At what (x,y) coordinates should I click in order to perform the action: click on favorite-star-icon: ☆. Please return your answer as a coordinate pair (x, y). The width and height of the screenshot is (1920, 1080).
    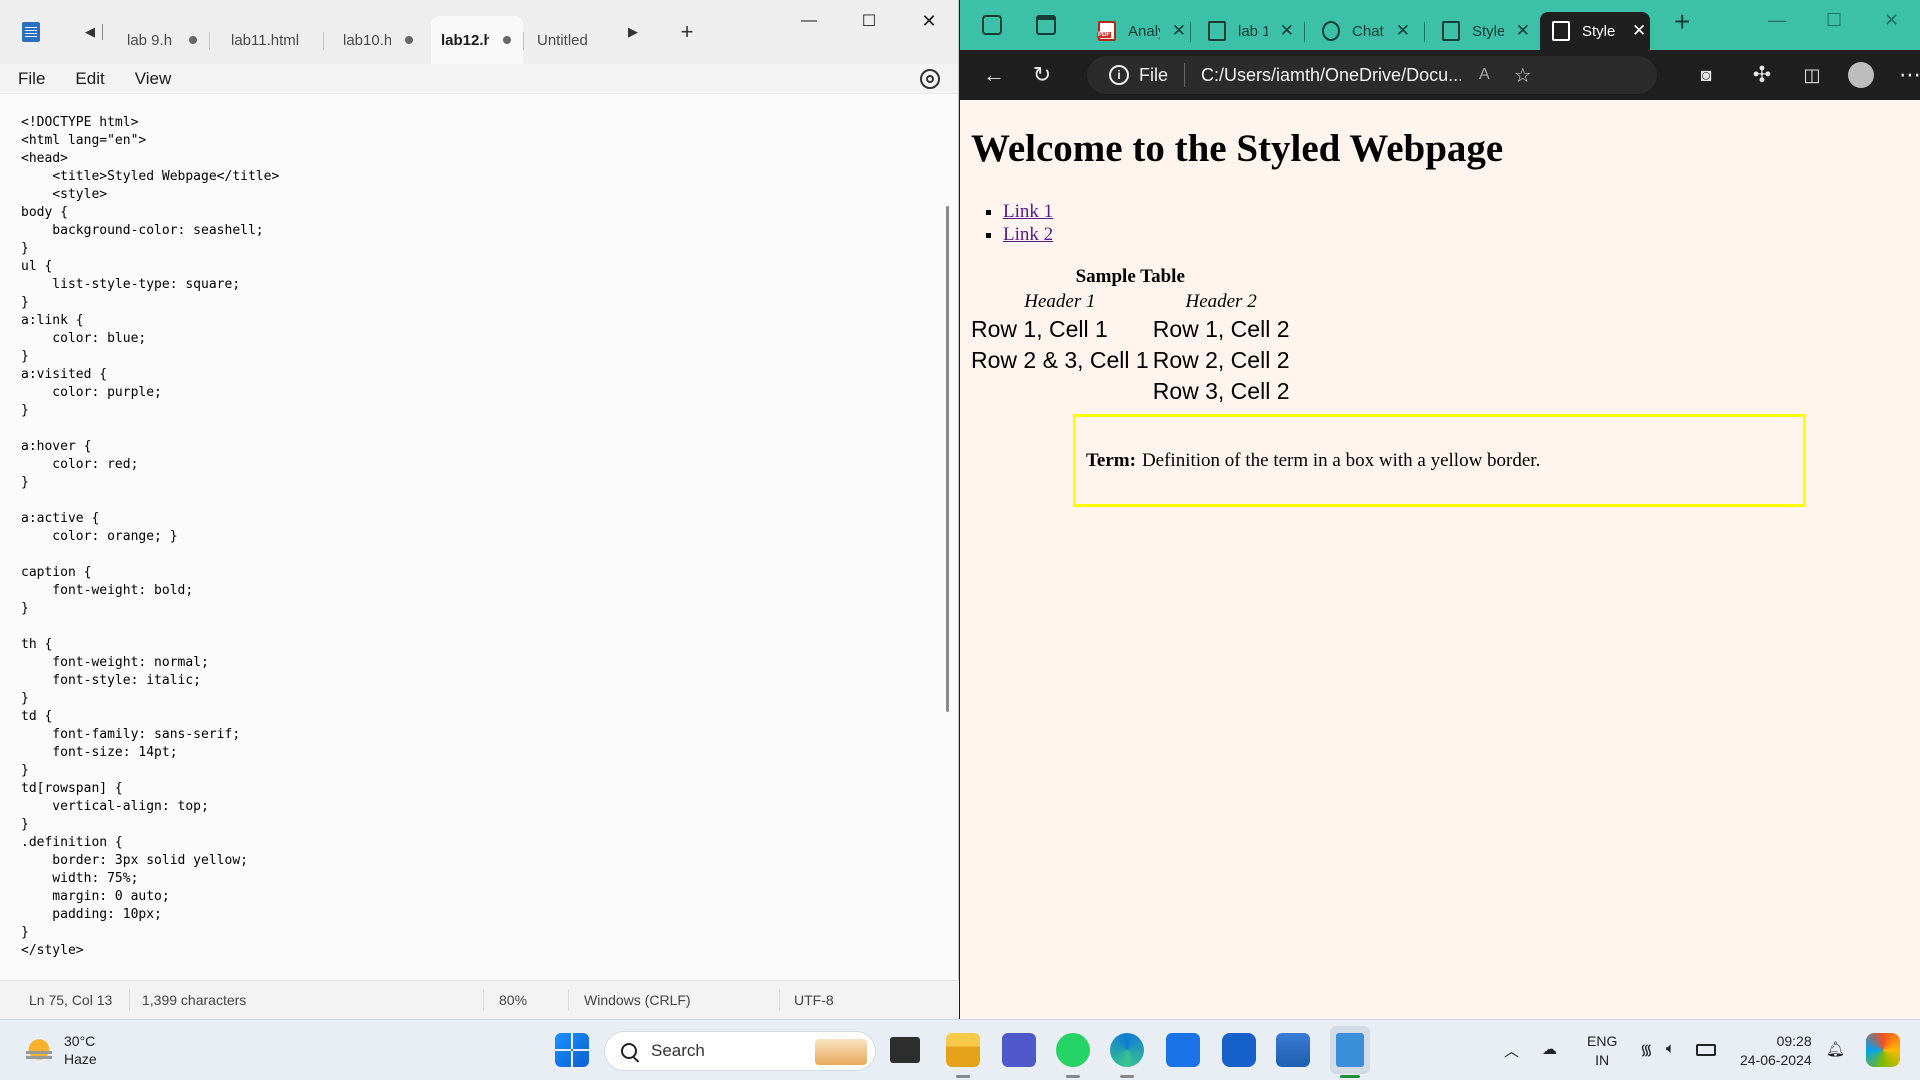
    Looking at the image, I should click on (1523, 75).